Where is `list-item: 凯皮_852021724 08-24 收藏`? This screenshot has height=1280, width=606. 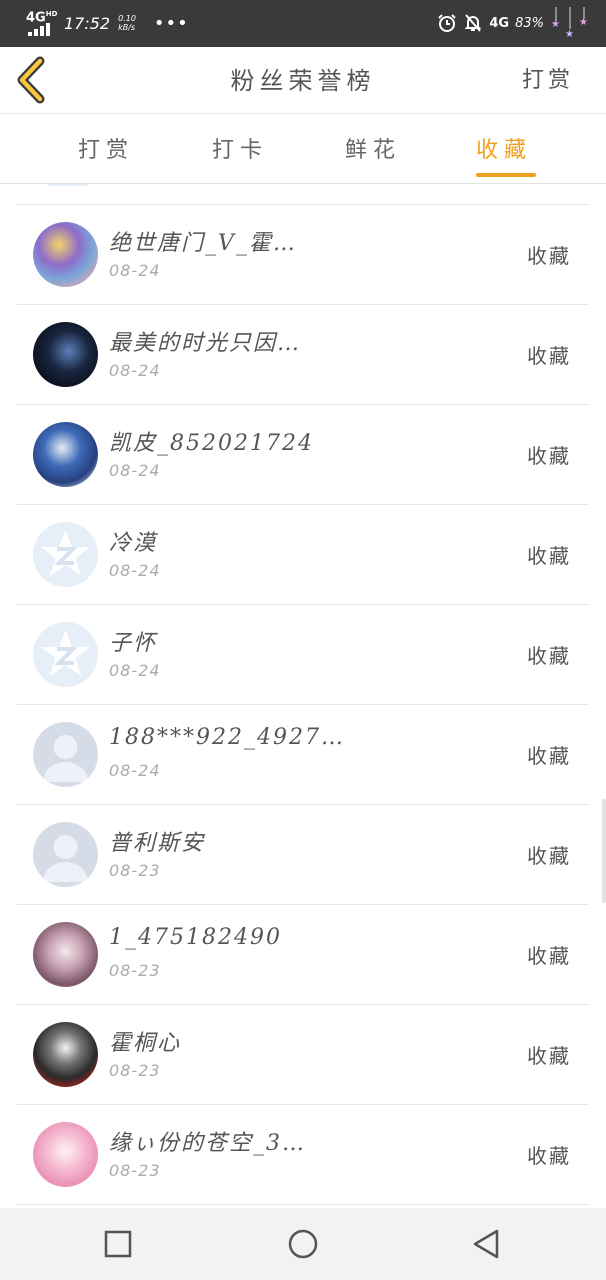 list-item: 凯皮_852021724 08-24 收藏 is located at coordinates (303, 454).